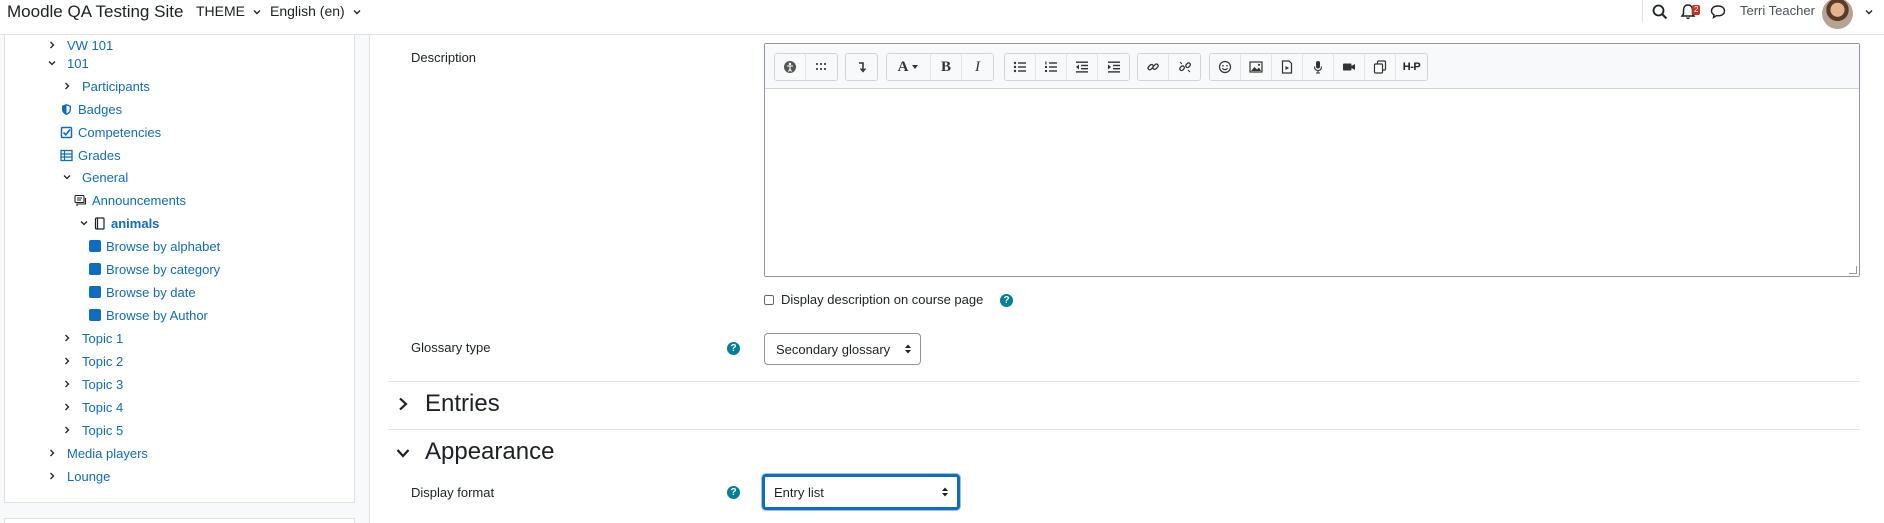  Describe the element at coordinates (977, 67) in the screenshot. I see `italic-button: I` at that location.